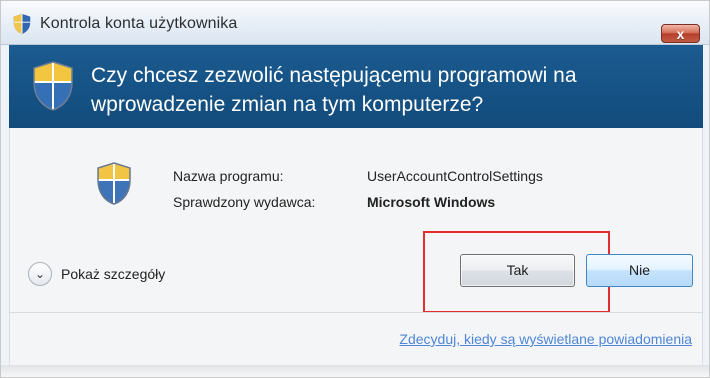 This screenshot has height=378, width=710. What do you see at coordinates (680, 33) in the screenshot?
I see `close-button: x` at bounding box center [680, 33].